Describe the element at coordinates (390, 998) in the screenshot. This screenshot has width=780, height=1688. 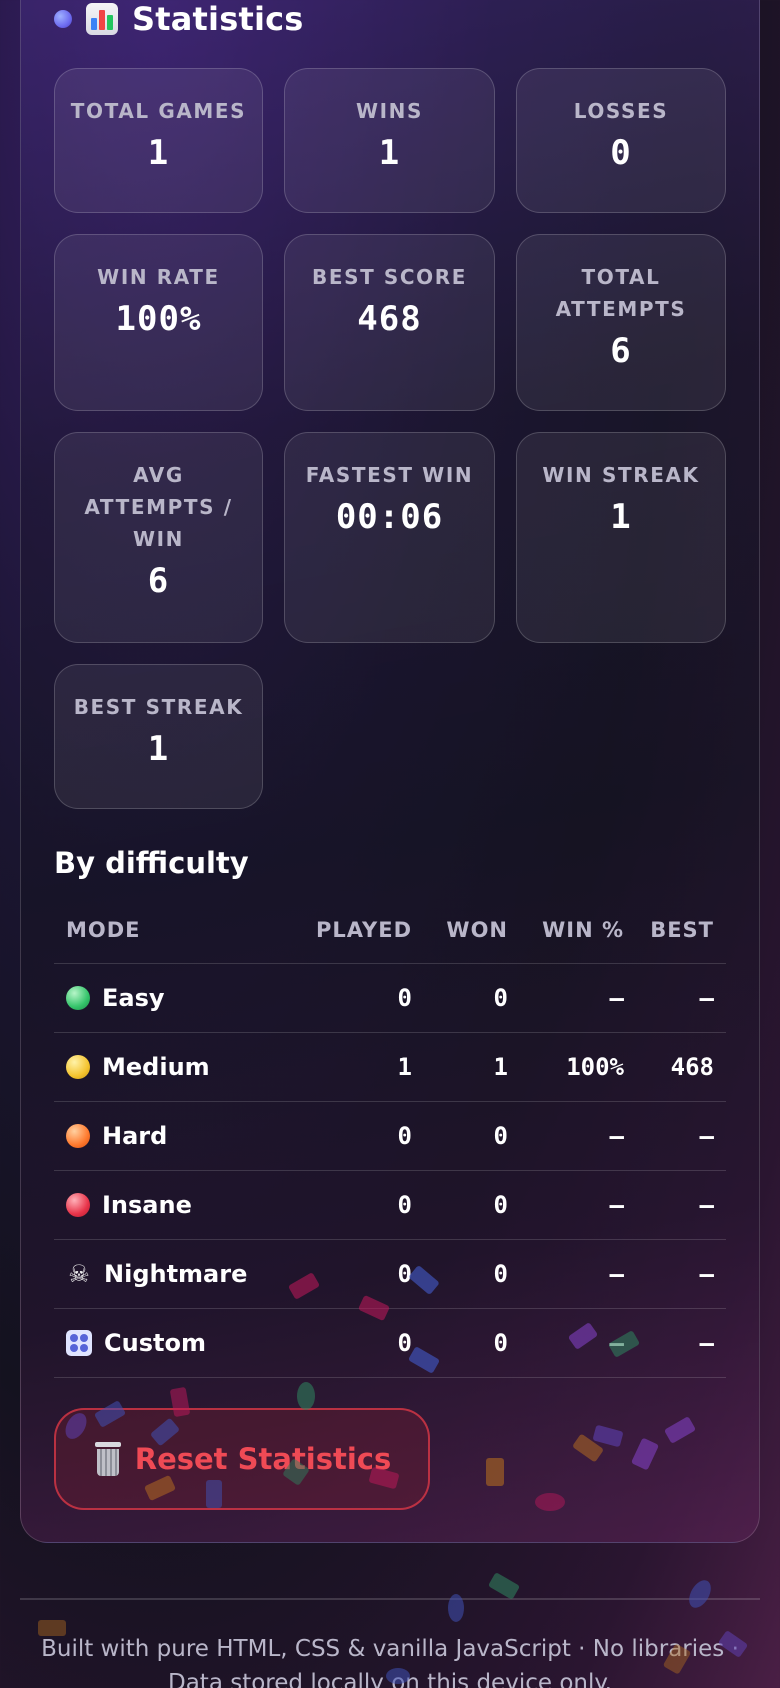
I see `table-row: Easy 0 0 — —` at that location.